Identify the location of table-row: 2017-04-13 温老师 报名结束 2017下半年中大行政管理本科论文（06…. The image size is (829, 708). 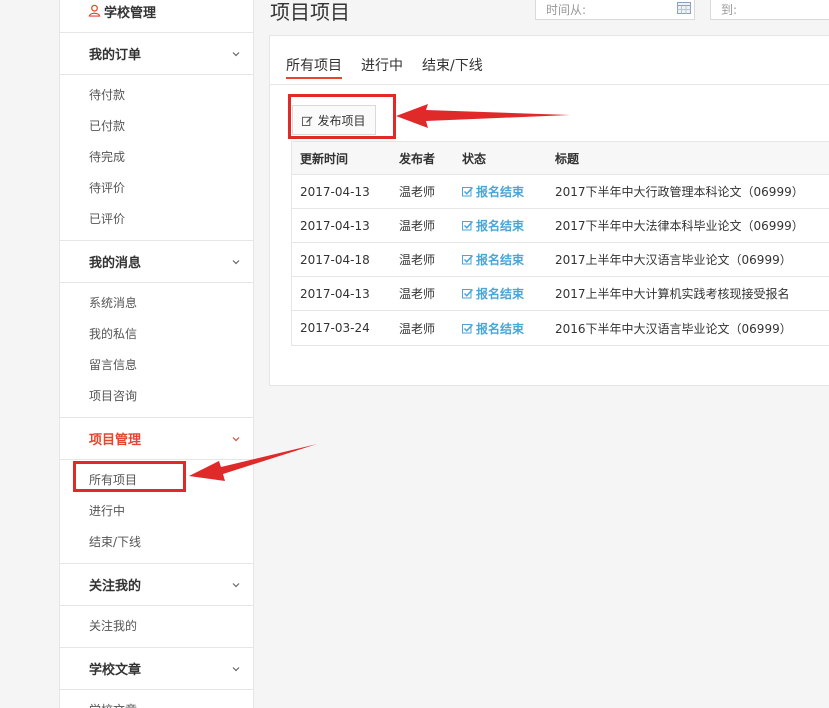
(560, 192).